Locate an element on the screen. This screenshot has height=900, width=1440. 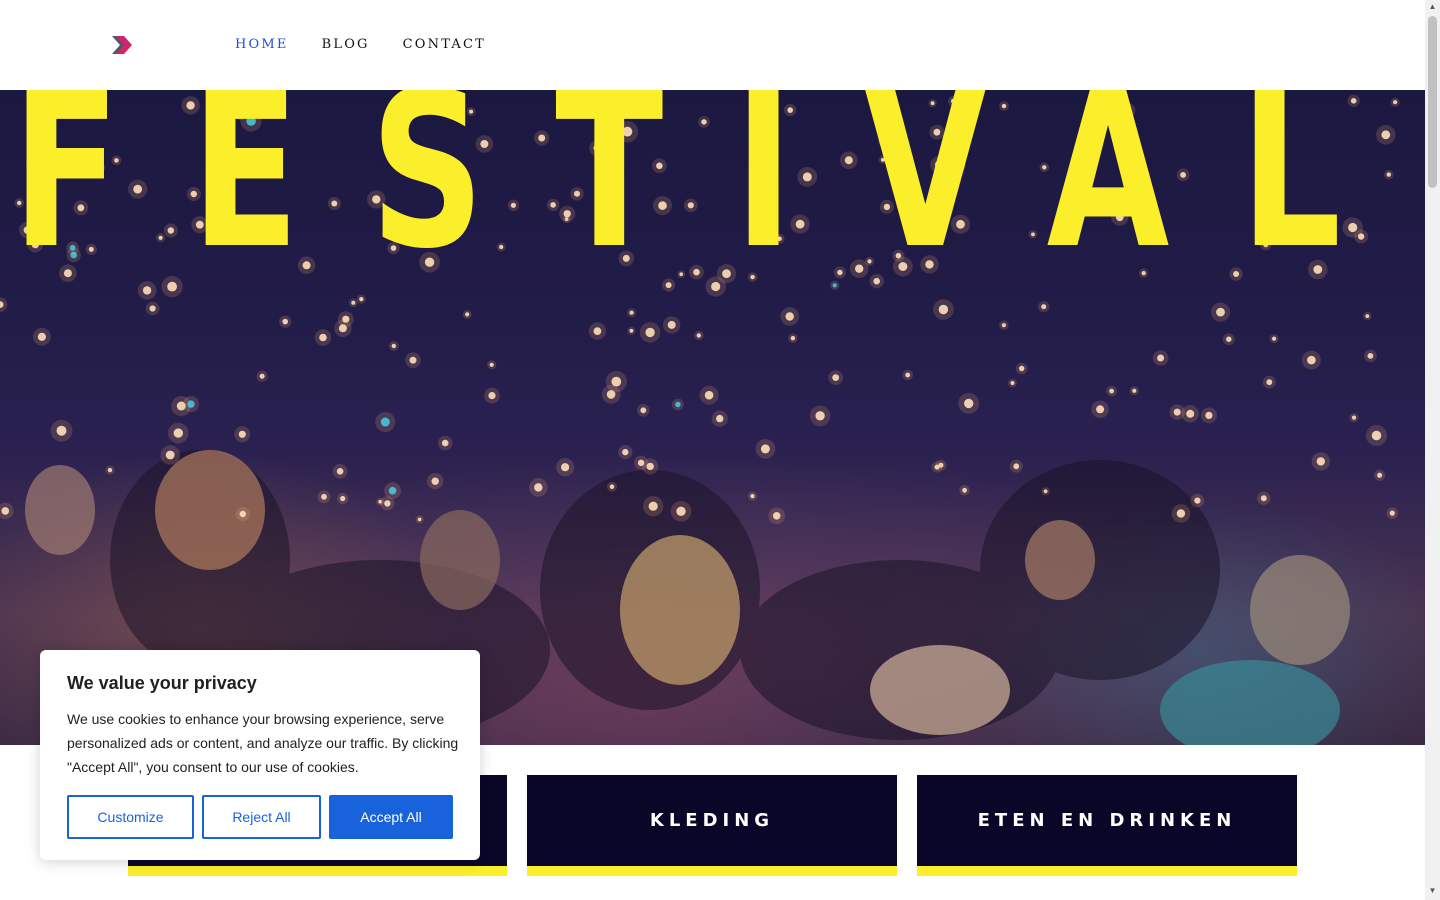
category-tile-eten-en-drinken: ETEN EN DRINKEN is located at coordinates (1107, 825).